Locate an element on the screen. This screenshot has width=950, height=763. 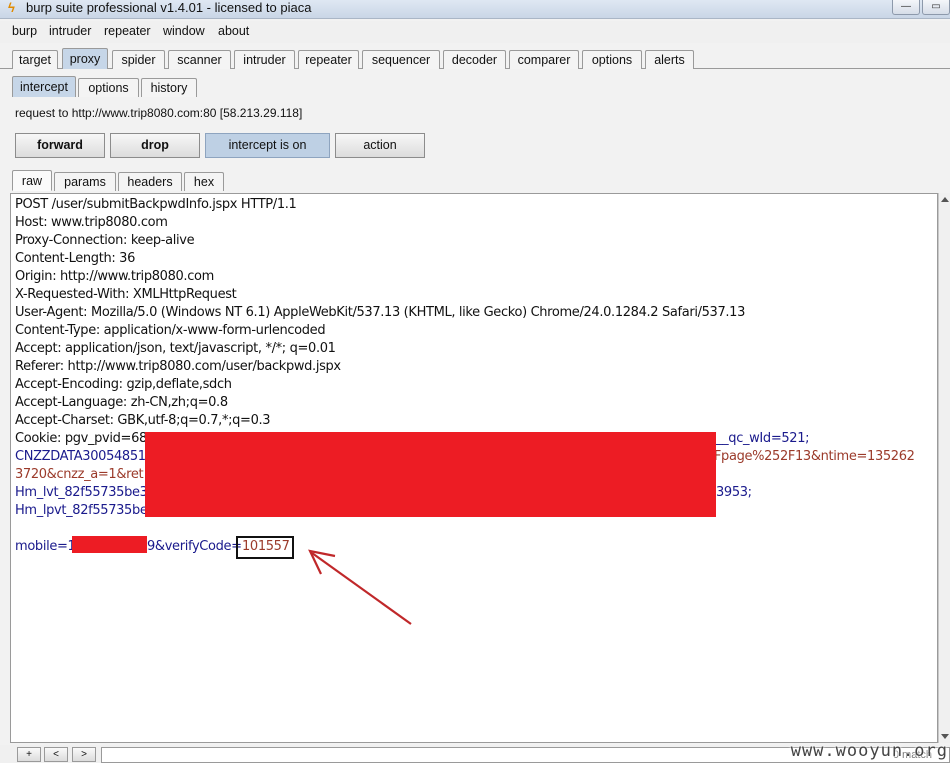
scroll-down-icon is located at coordinates (945, 736).